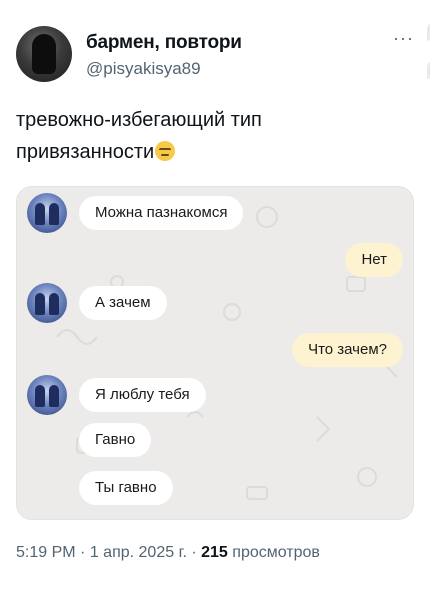 The image size is (430, 600). Describe the element at coordinates (44, 54) in the screenshot. I see `author-avatar` at that location.